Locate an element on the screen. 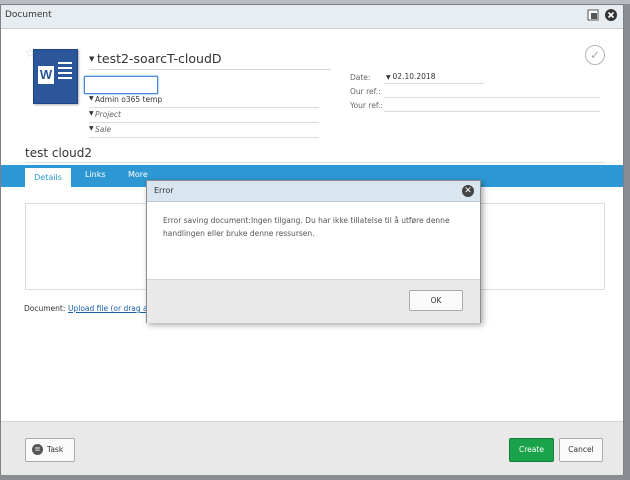  task-icon: ≡ is located at coordinates (37, 449).